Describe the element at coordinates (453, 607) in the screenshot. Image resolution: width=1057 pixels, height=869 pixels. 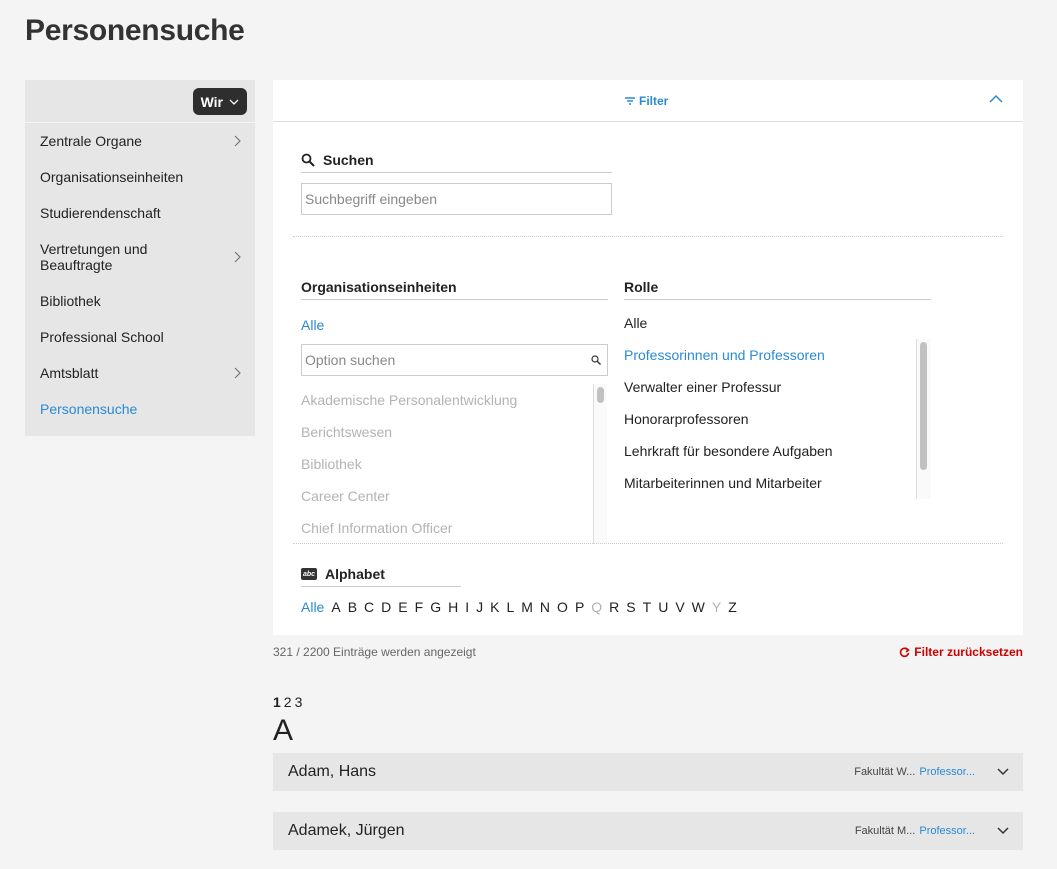
I see `alphabet-letter-h: H` at that location.